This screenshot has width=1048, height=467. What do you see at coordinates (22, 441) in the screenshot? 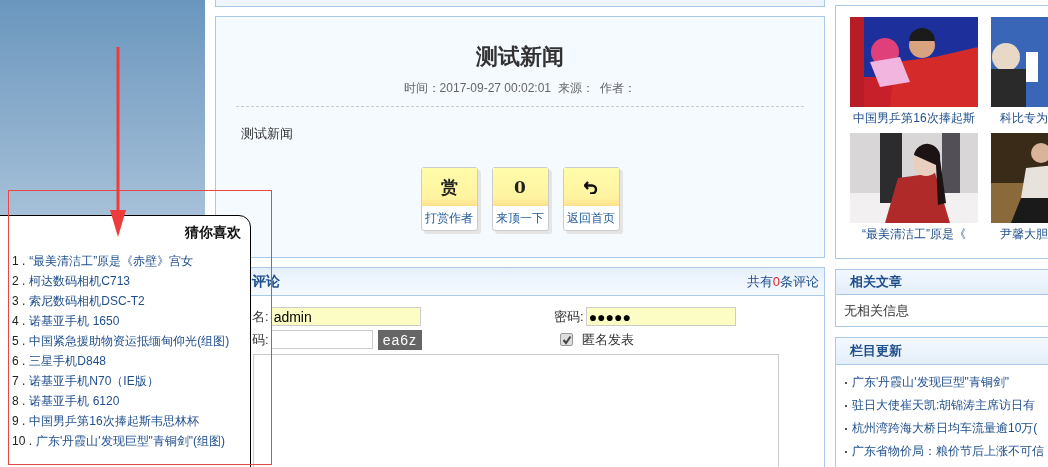
I see `item-number: 10 .` at bounding box center [22, 441].